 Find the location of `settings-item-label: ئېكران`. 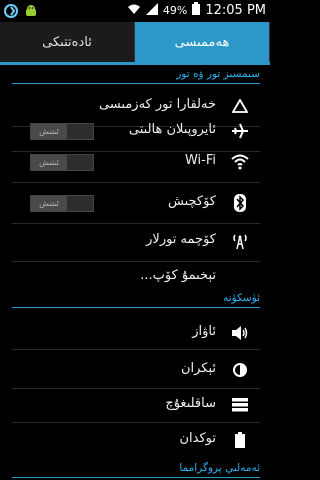

settings-item-label: ئېكران is located at coordinates (198, 368).